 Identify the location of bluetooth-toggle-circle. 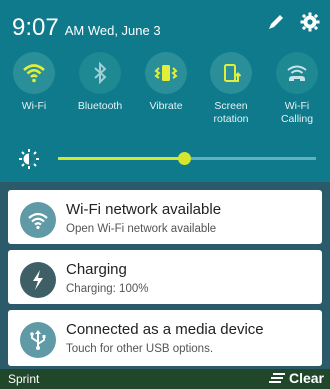
(100, 73).